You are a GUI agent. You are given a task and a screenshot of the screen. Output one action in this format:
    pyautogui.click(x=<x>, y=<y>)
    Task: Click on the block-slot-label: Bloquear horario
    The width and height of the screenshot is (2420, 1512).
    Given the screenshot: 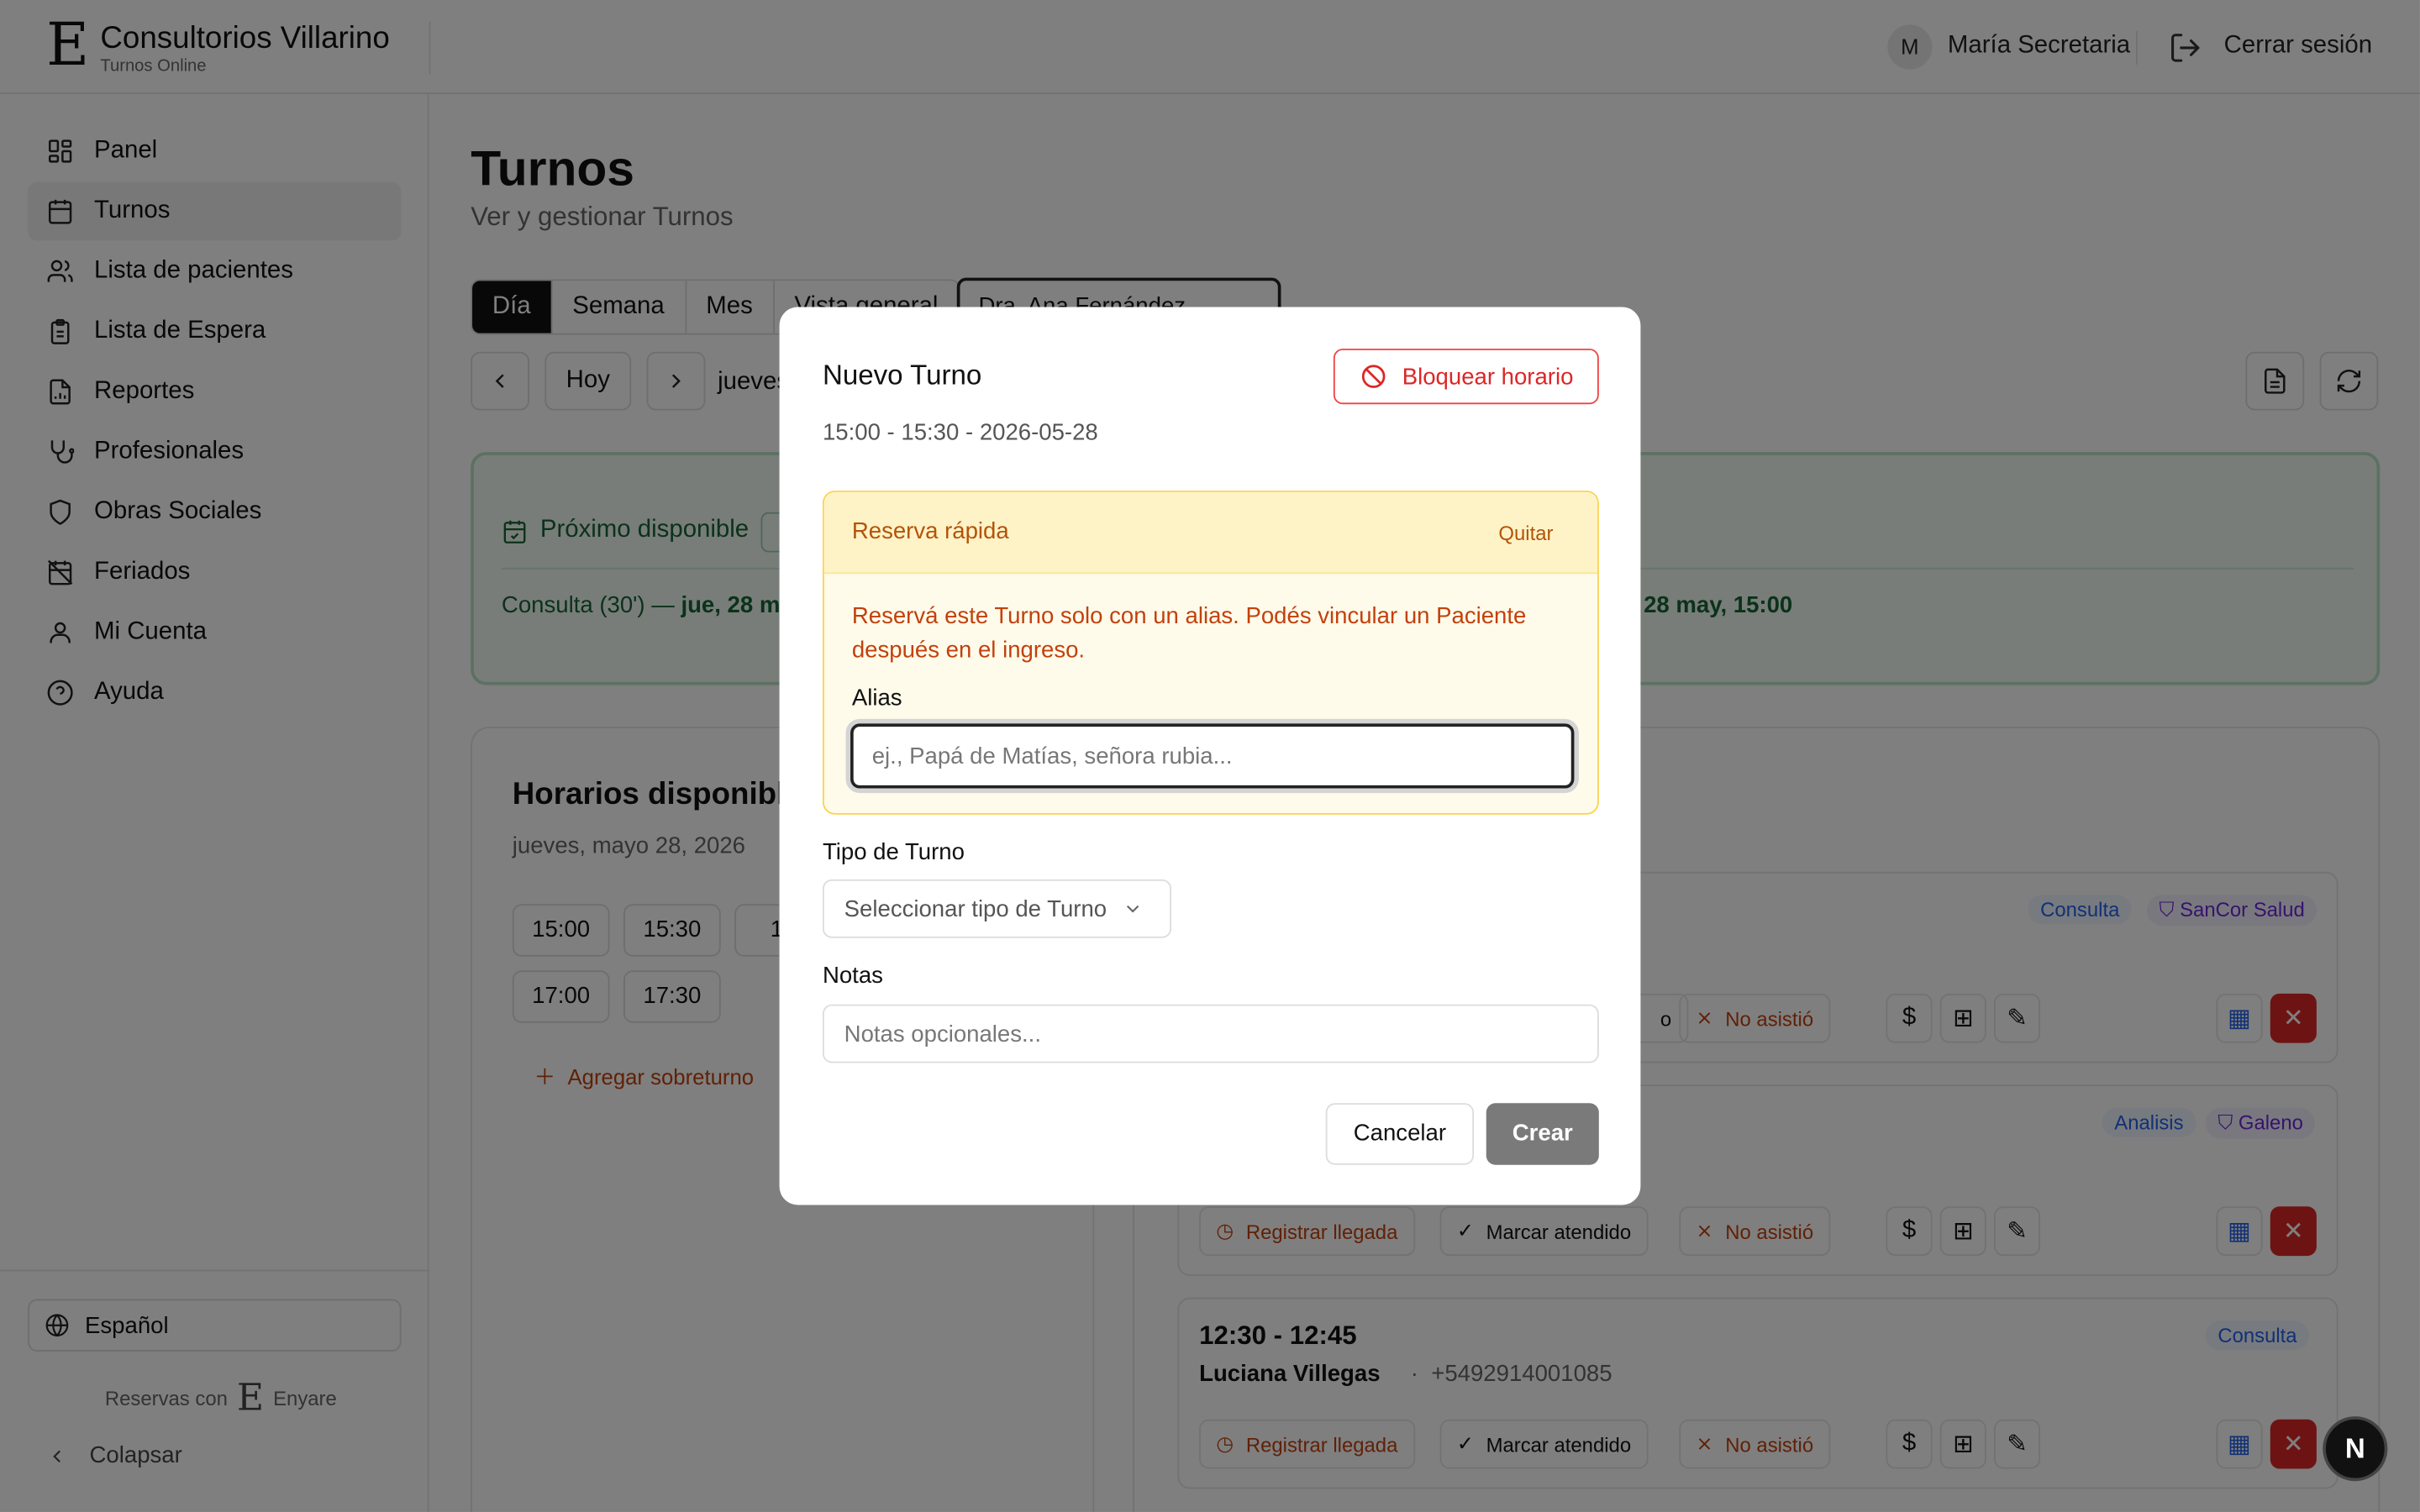 What is the action you would take?
    pyautogui.click(x=1488, y=376)
    